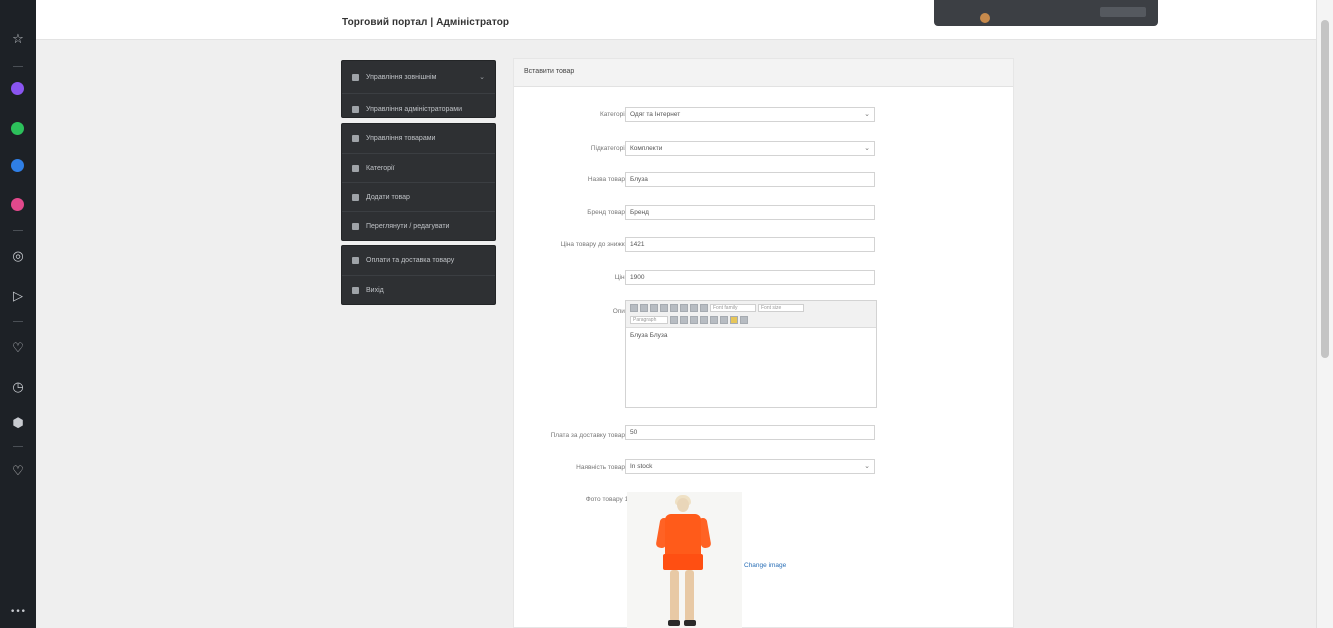 The height and width of the screenshot is (628, 1333). What do you see at coordinates (649, 320) in the screenshot?
I see `paragraph-select: Paragraph` at bounding box center [649, 320].